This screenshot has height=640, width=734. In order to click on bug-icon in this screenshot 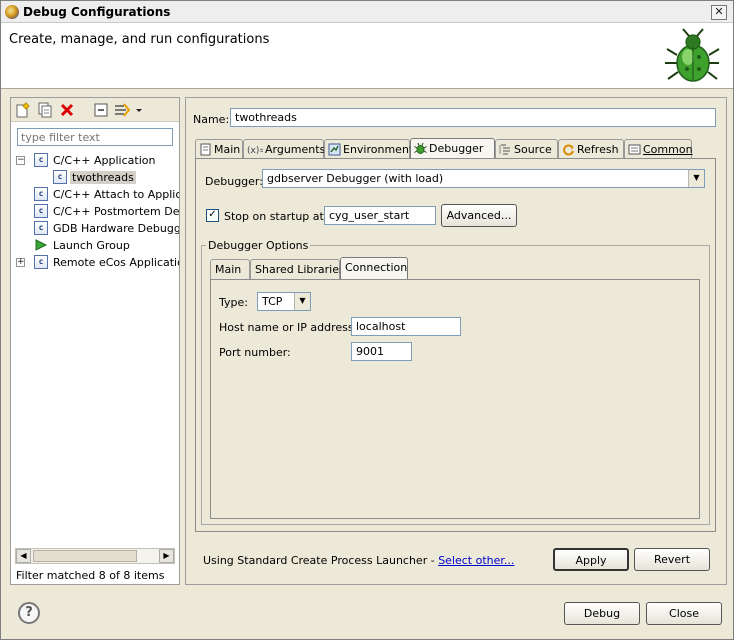, I will do `click(692, 55)`.